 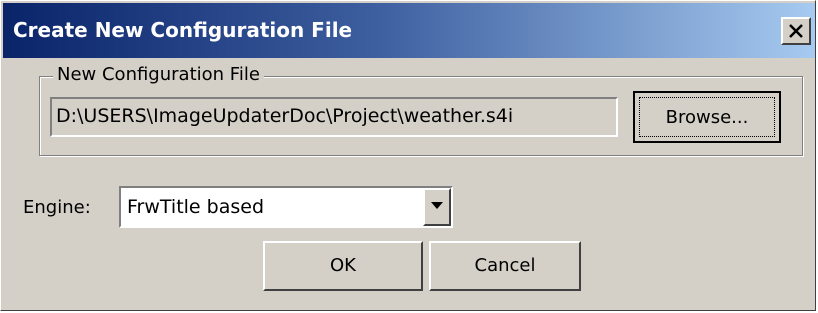 I want to click on ok-button: OK, so click(x=343, y=266).